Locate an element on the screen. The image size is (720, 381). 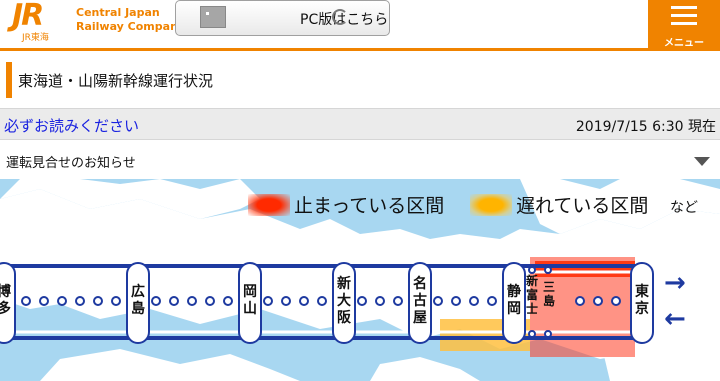
loading-spinner-icon is located at coordinates (340, 17).